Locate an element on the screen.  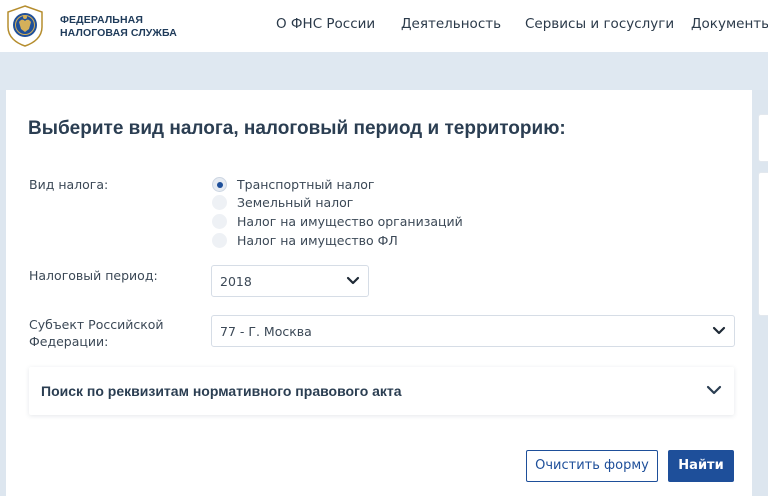
org-name: ФЕДЕРАЛЬНАЯ НАЛОГОВАЯ СЛУЖБА is located at coordinates (118, 27).